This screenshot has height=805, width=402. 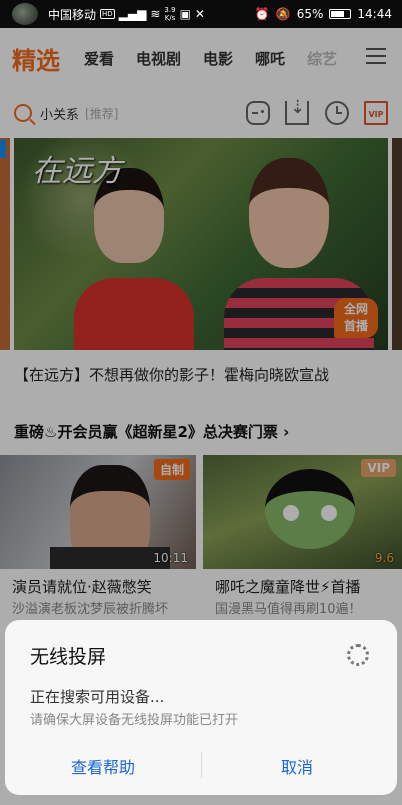 What do you see at coordinates (107, 14) in the screenshot?
I see `hd-icon: HD` at bounding box center [107, 14].